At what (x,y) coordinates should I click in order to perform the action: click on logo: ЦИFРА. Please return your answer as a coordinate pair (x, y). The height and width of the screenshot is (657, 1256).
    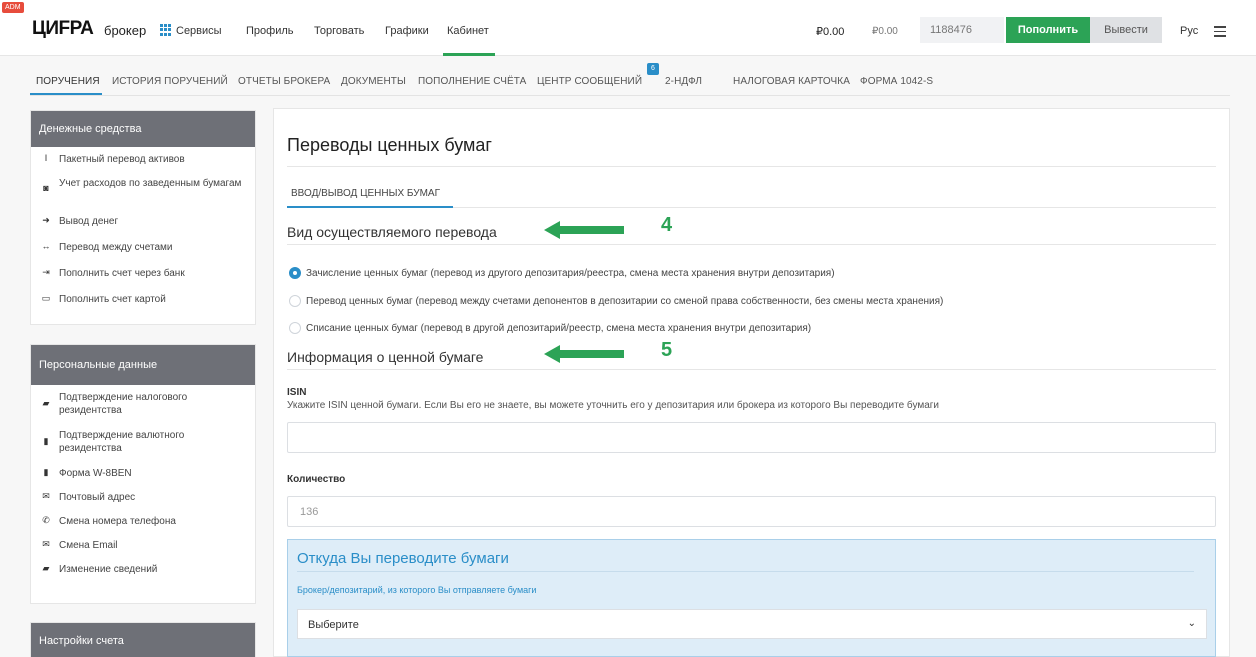
    Looking at the image, I should click on (63, 29).